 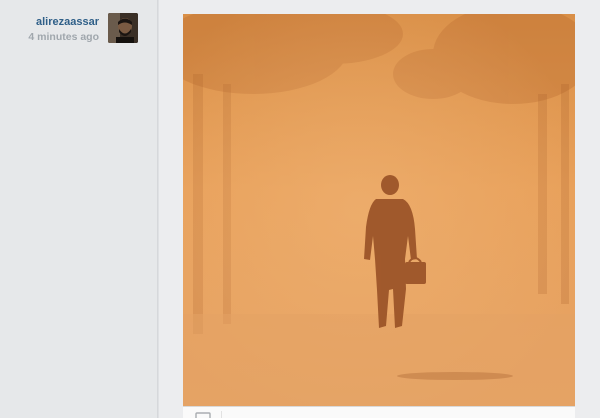 I want to click on photo-card-footer, so click(x=379, y=412).